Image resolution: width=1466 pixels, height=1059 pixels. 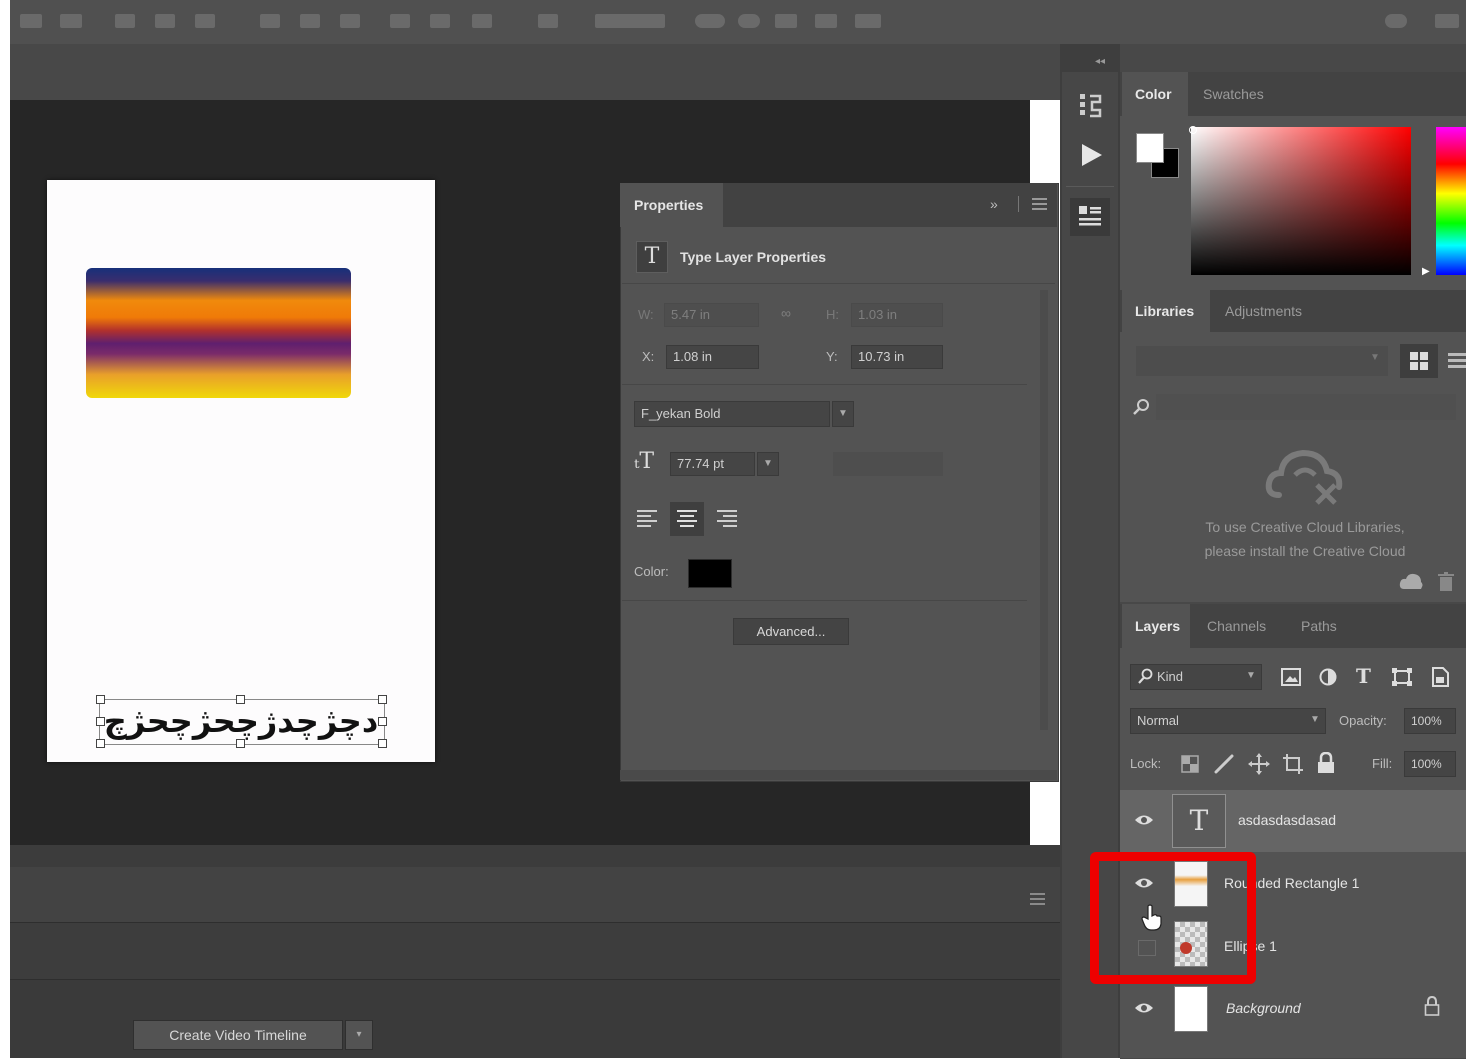 I want to click on tab-paths: Paths, so click(x=1319, y=626).